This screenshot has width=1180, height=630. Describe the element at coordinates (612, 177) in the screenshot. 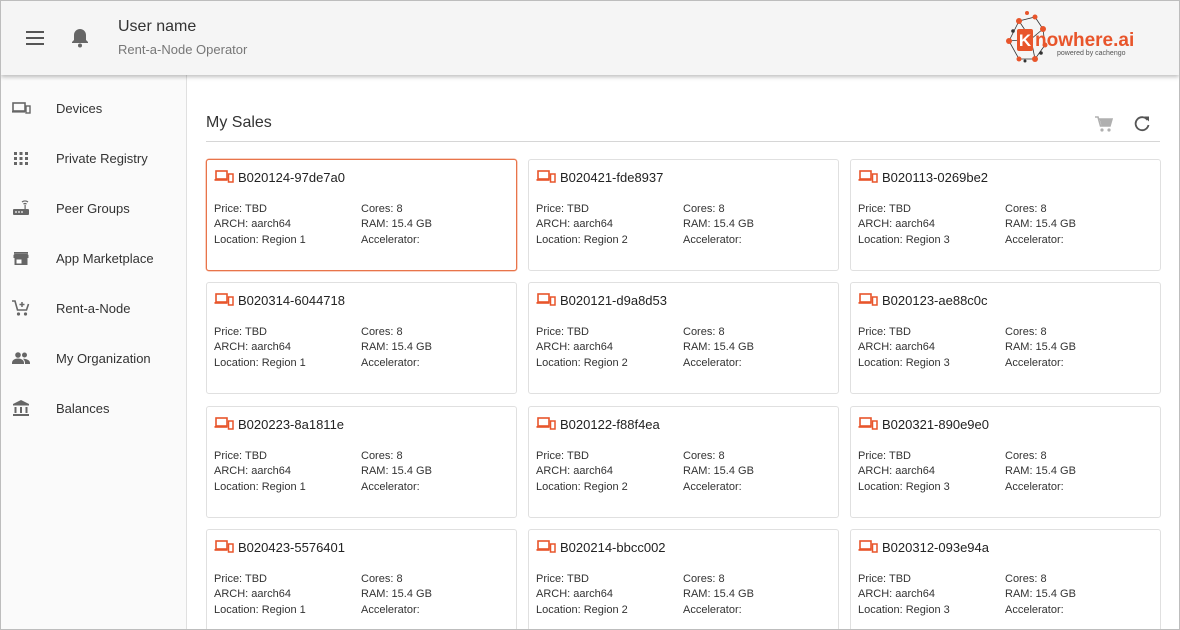

I see `node-id: B020421-fde8937` at that location.